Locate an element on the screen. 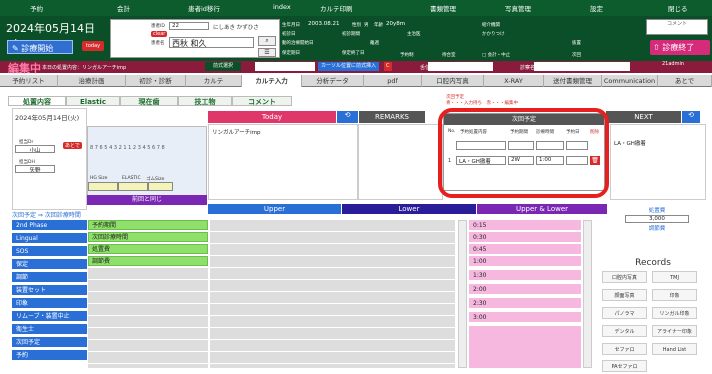 Image resolution: width=712 pixels, height=374 pixels. list-item: 予約 is located at coordinates (49, 355).